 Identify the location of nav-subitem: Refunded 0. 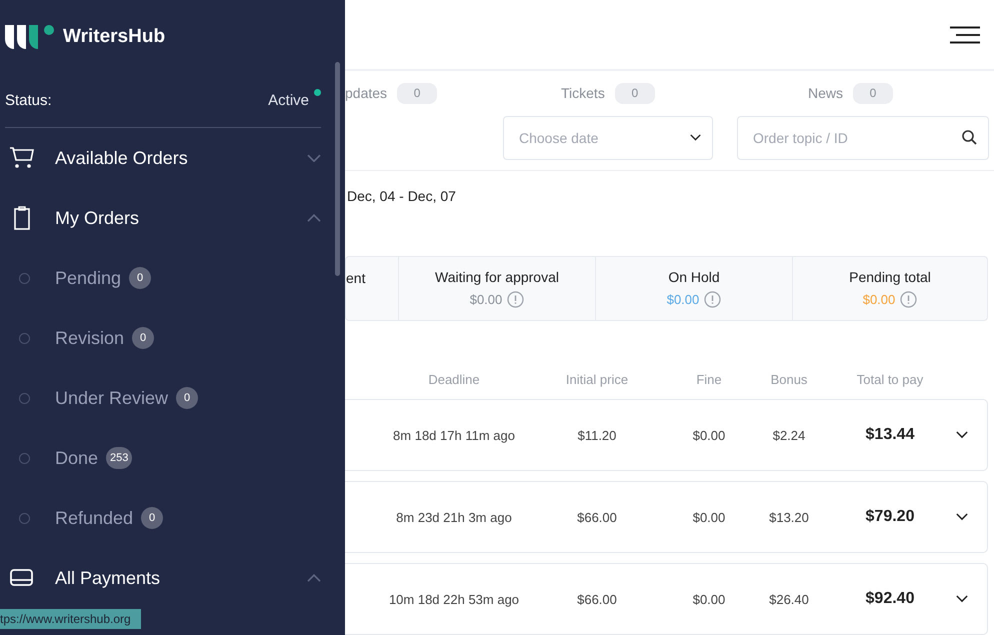
(175, 518).